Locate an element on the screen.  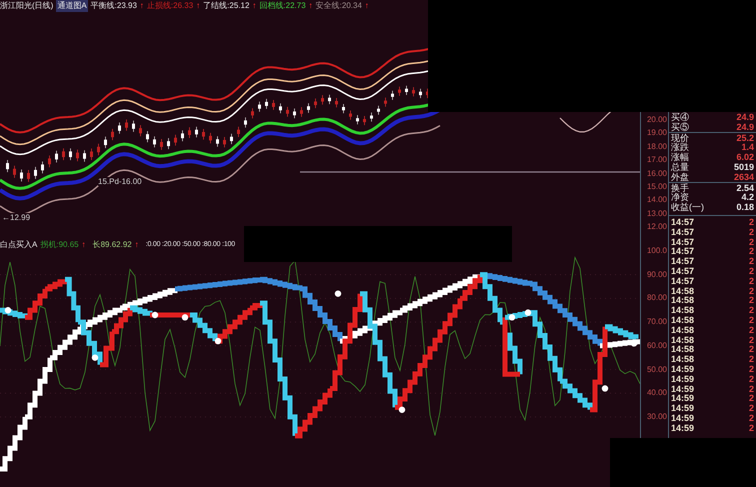
quote-label: 买④ is located at coordinates (680, 117).